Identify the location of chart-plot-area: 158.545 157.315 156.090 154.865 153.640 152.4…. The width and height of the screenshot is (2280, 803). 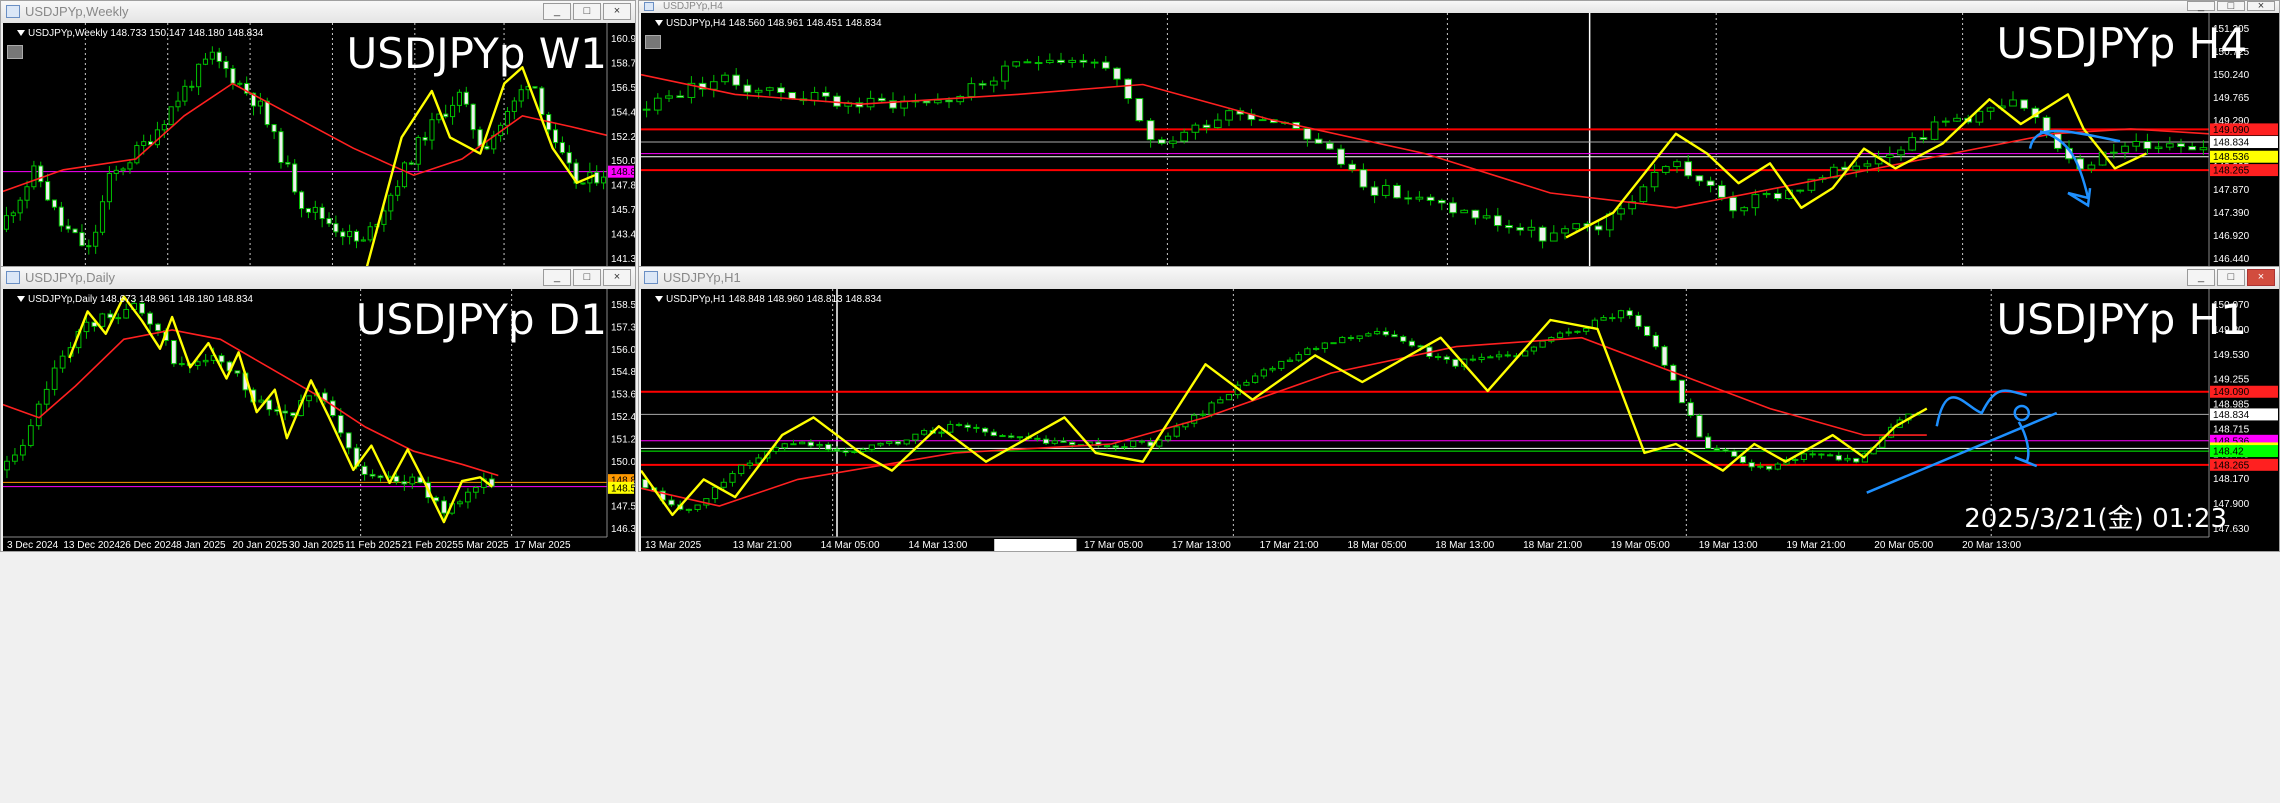
(319, 420).